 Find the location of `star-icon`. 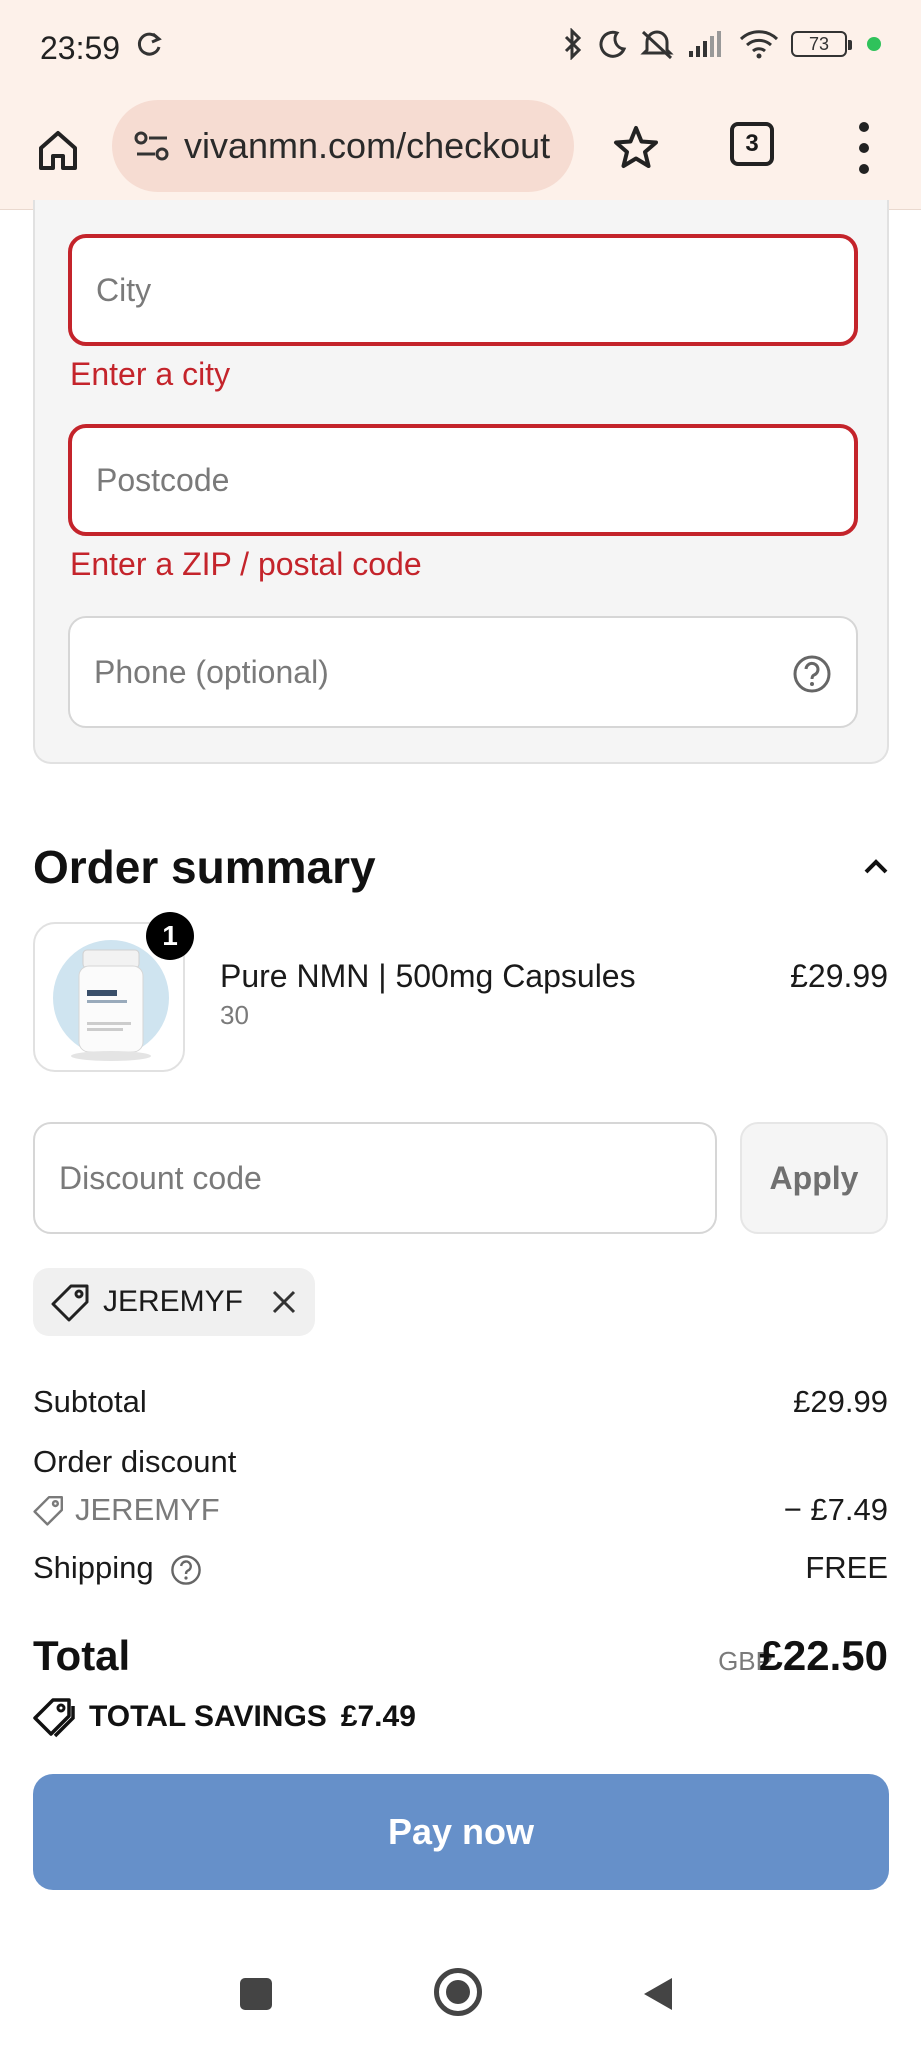

star-icon is located at coordinates (636, 147).